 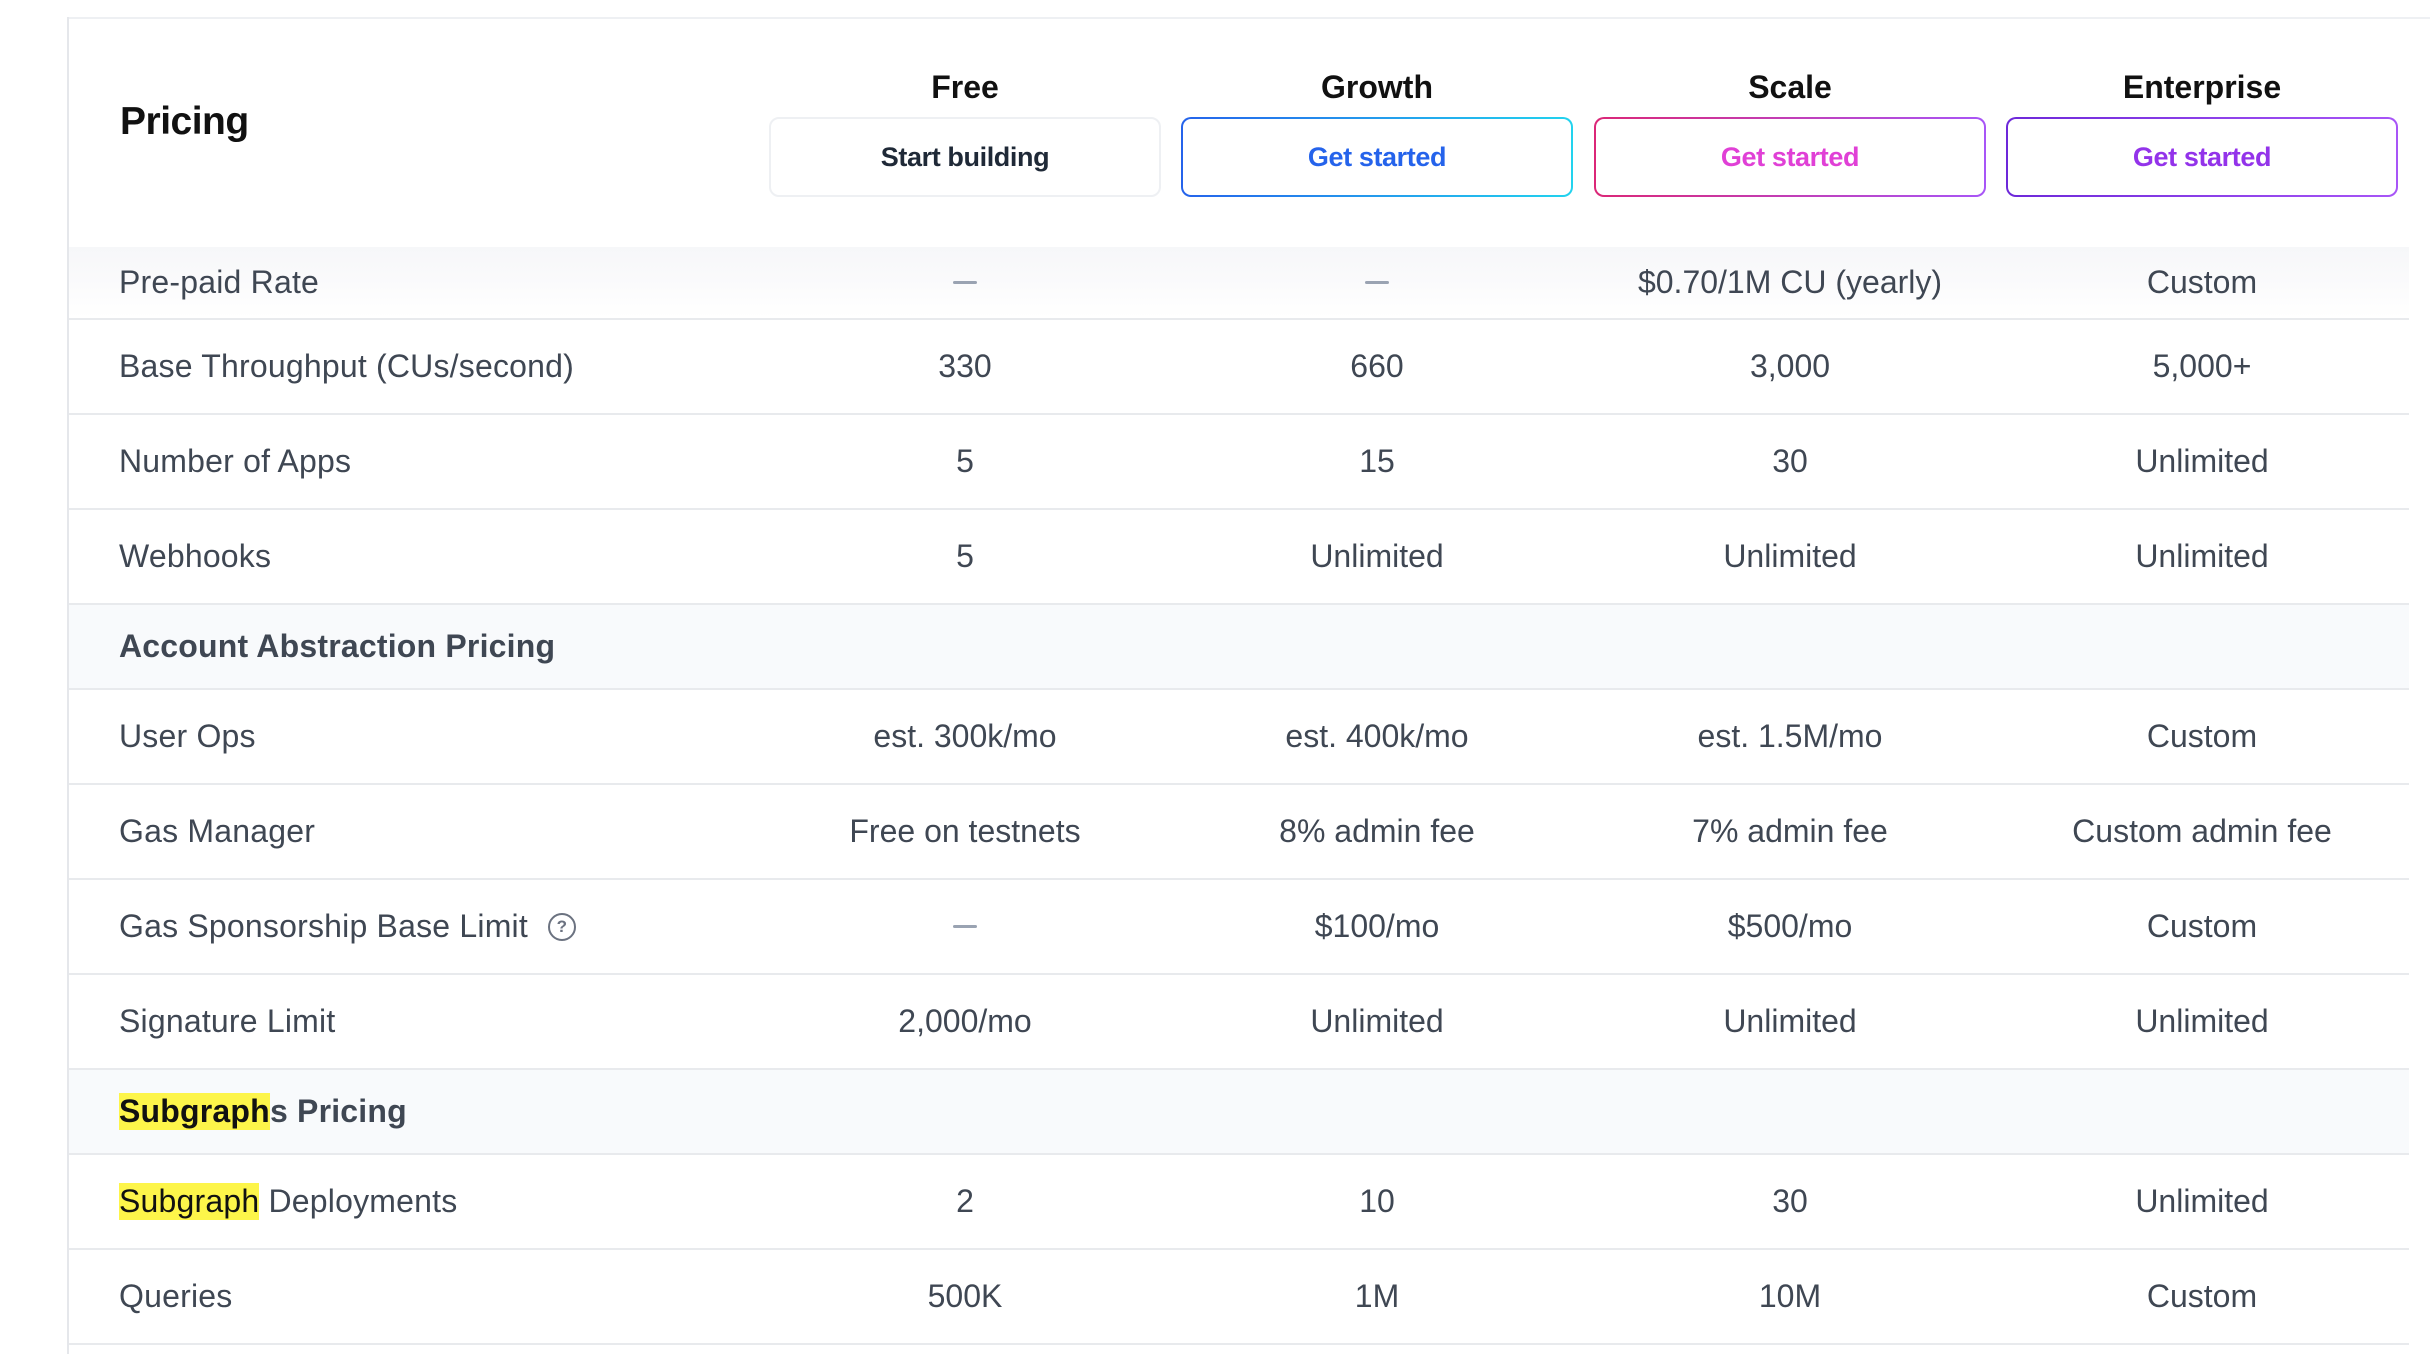 What do you see at coordinates (1377, 926) in the screenshot?
I see `value-growth: $100/mo` at bounding box center [1377, 926].